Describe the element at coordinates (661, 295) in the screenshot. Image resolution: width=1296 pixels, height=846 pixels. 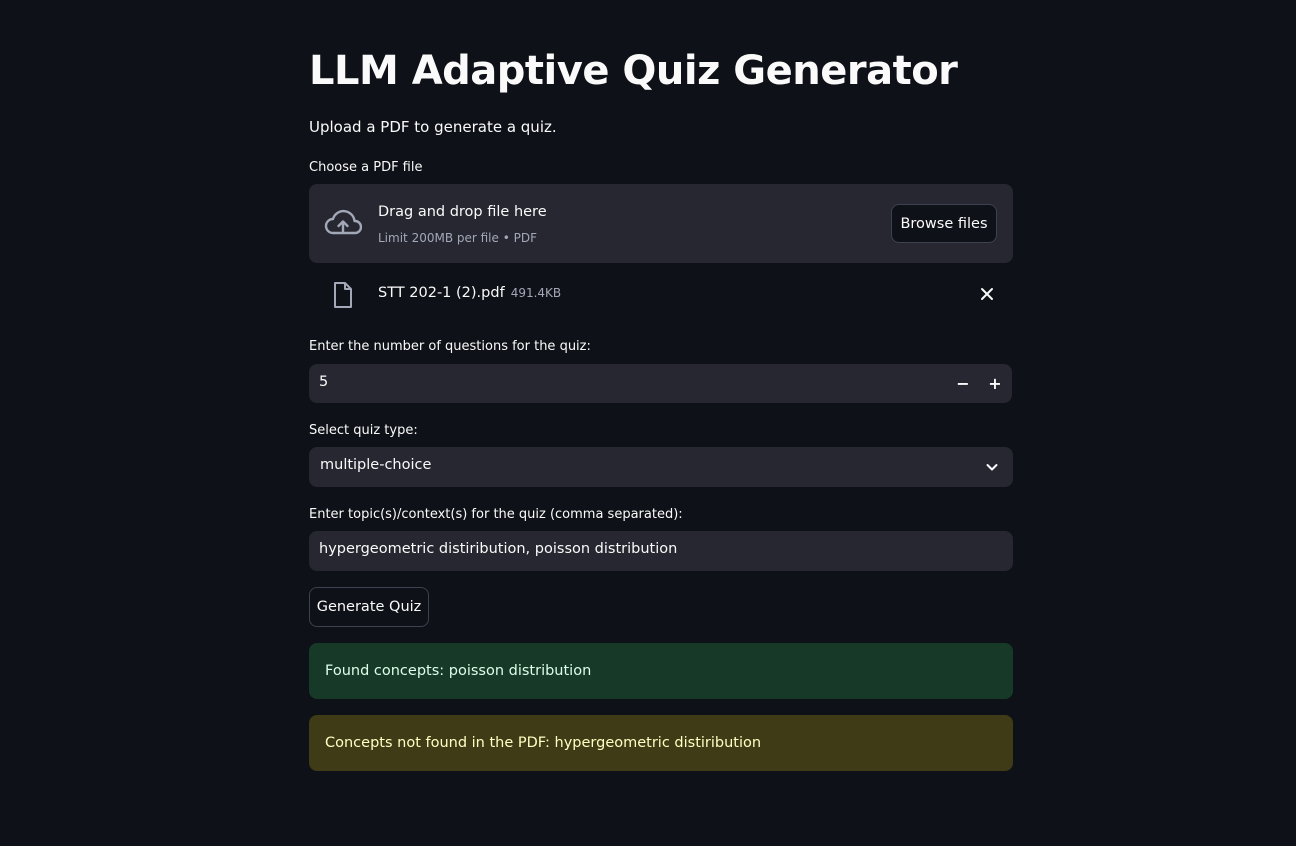
I see `uploaded-file-row: STT 202-1 (2).pdf 491.4KB` at that location.